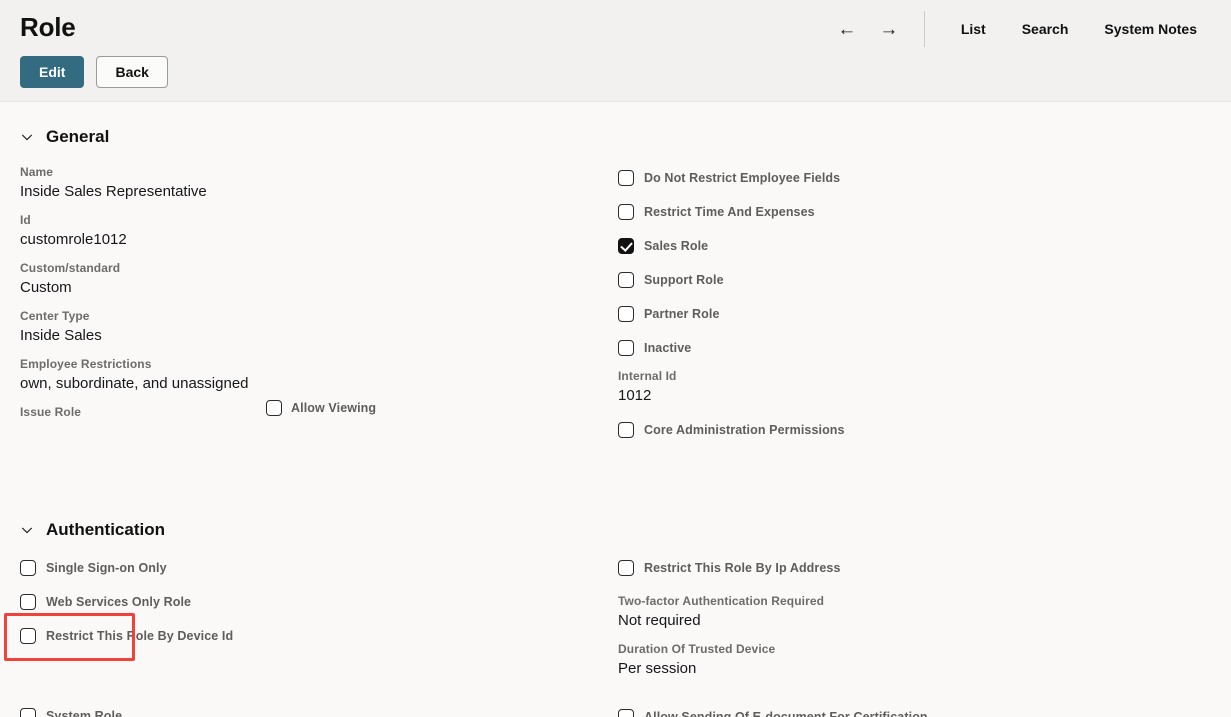  Describe the element at coordinates (28, 636) in the screenshot. I see `checkbox-restrict-this-role-by-device-id` at that location.